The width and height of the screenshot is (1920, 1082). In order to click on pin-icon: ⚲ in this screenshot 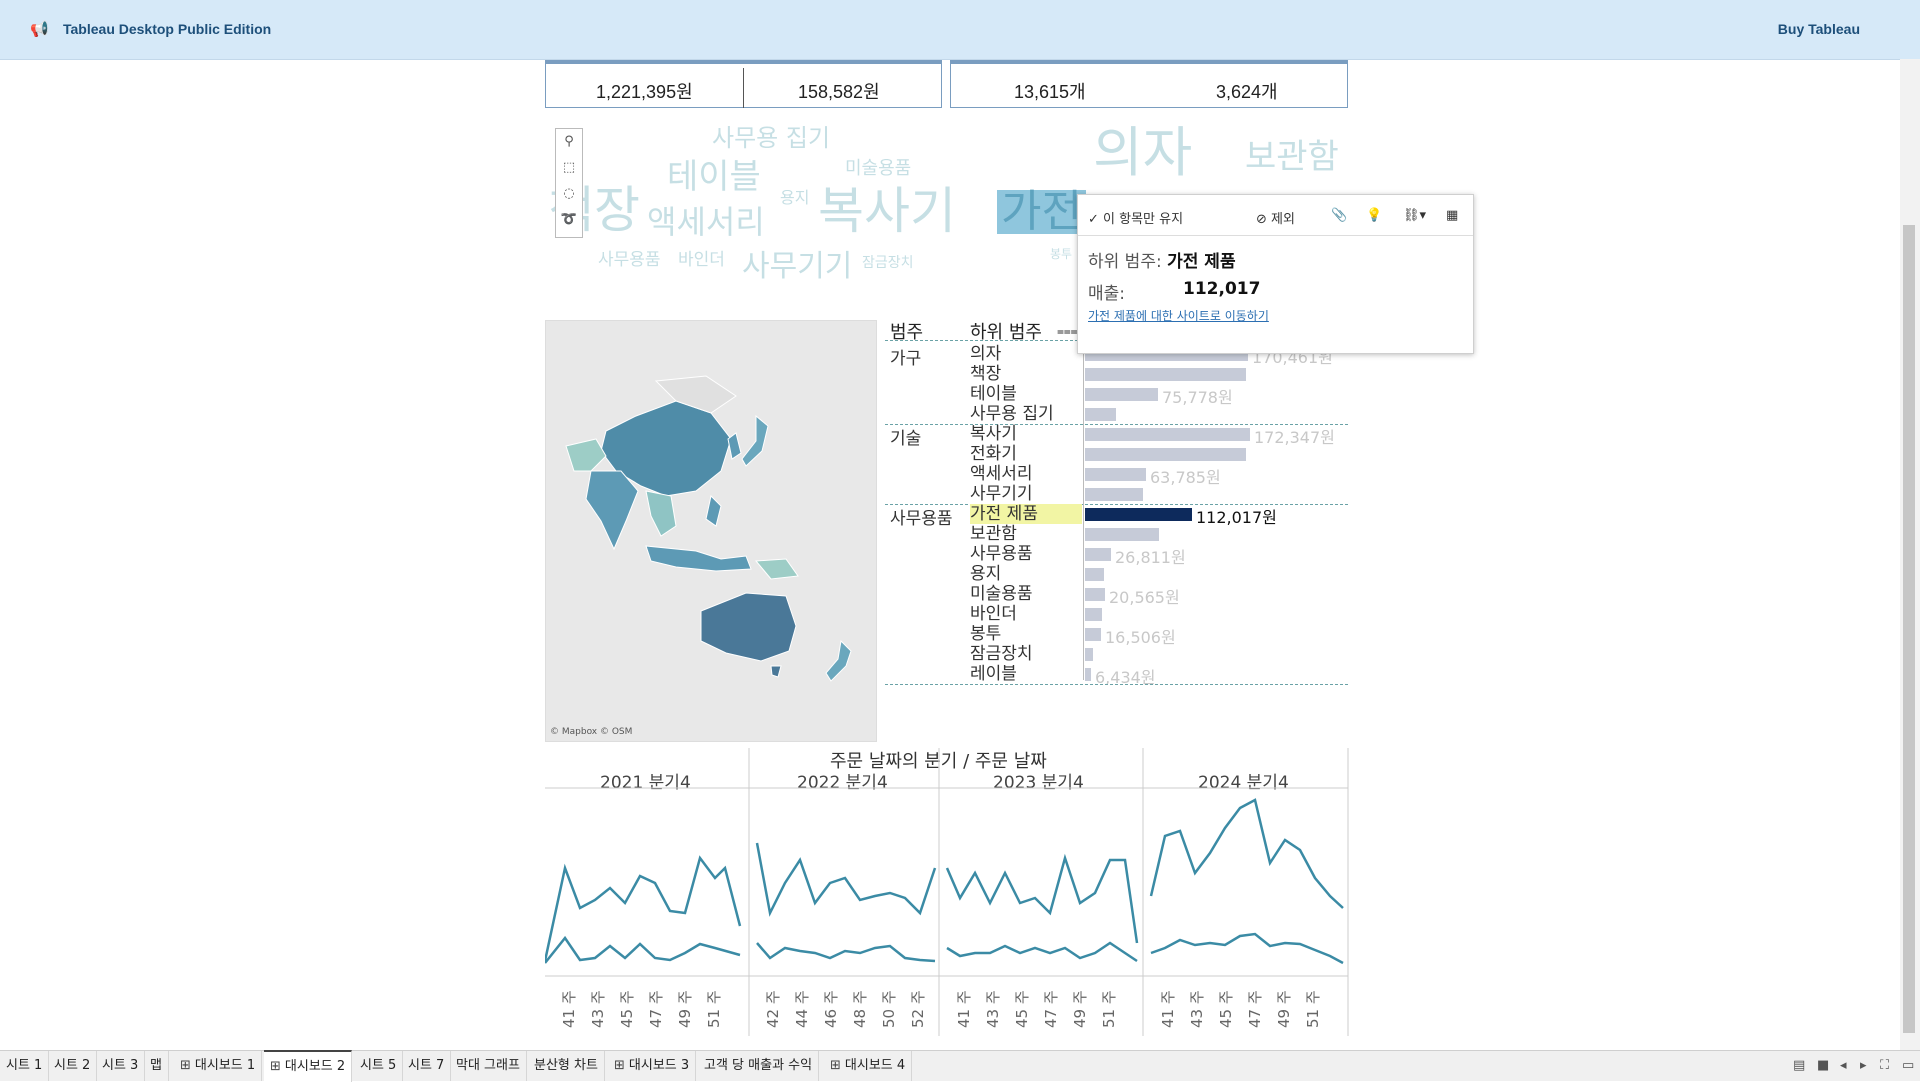, I will do `click(569, 142)`.